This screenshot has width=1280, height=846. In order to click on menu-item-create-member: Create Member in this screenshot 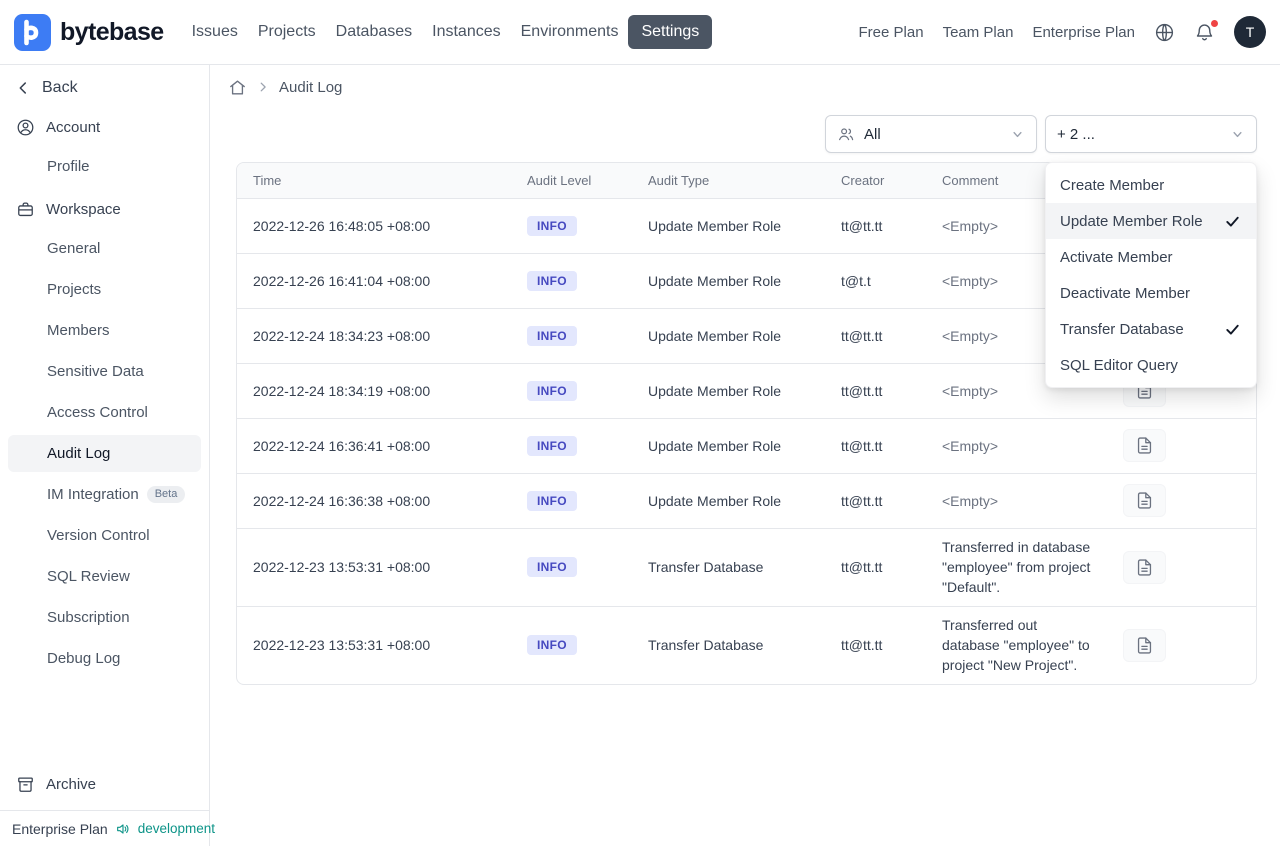, I will do `click(1151, 185)`.